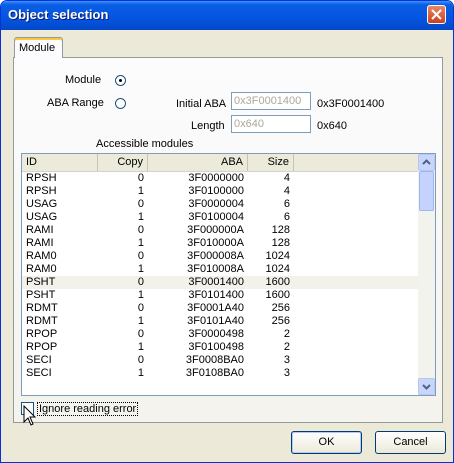  I want to click on ok-button: OK, so click(326, 442).